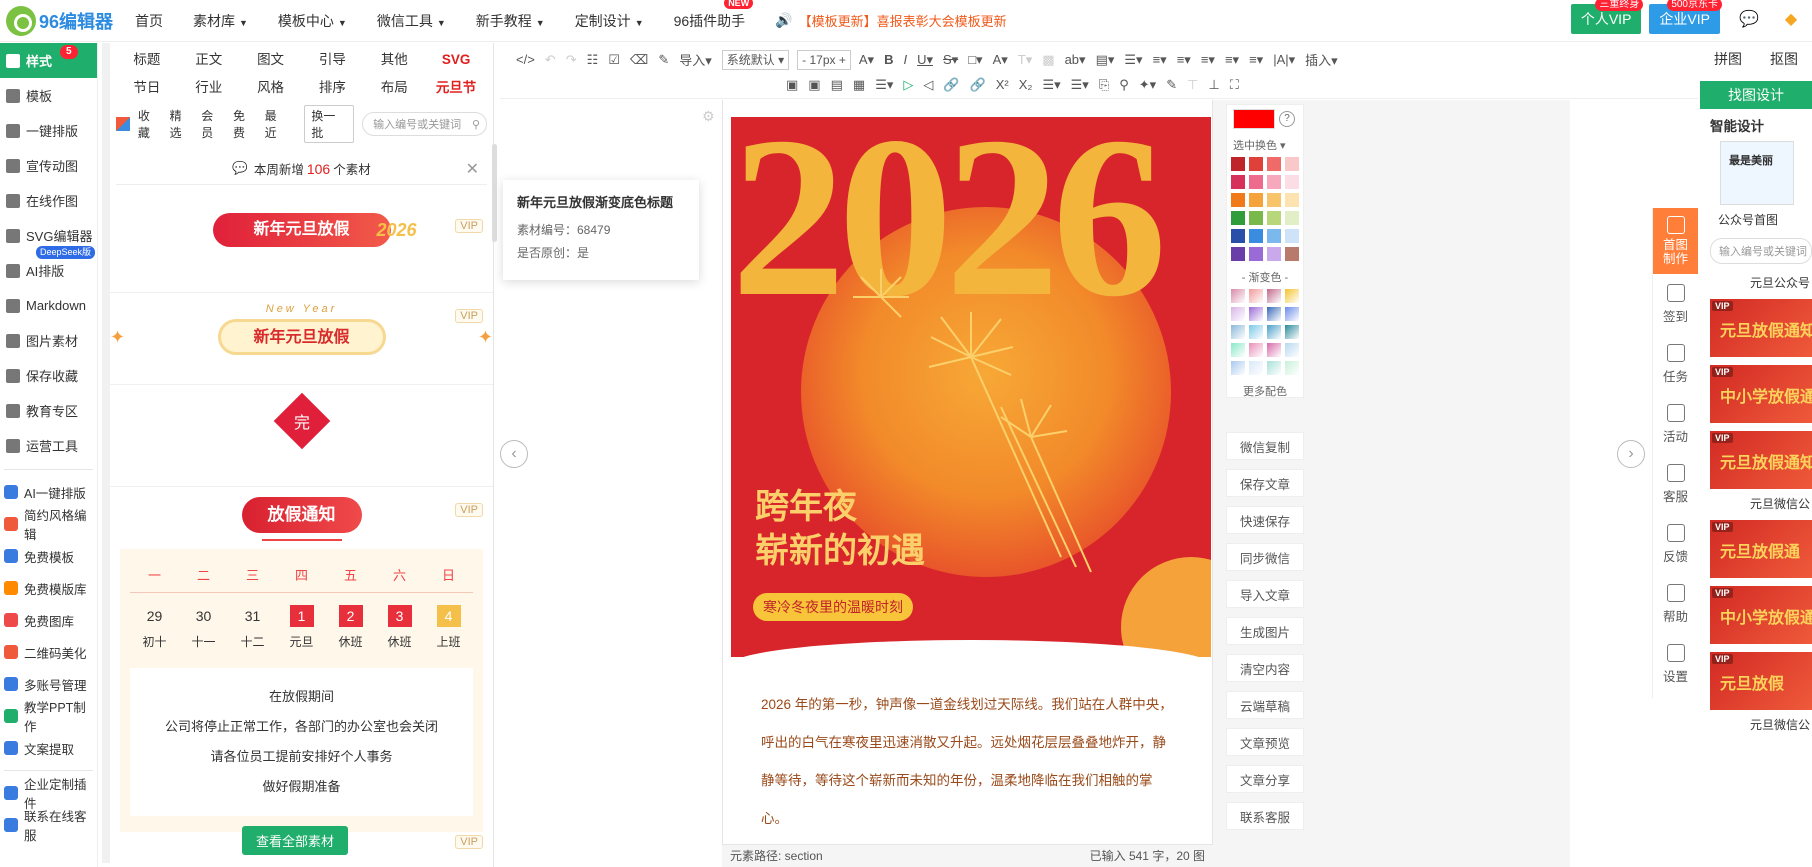 The image size is (1812, 867). I want to click on font-color-icon: A▾, so click(1000, 60).